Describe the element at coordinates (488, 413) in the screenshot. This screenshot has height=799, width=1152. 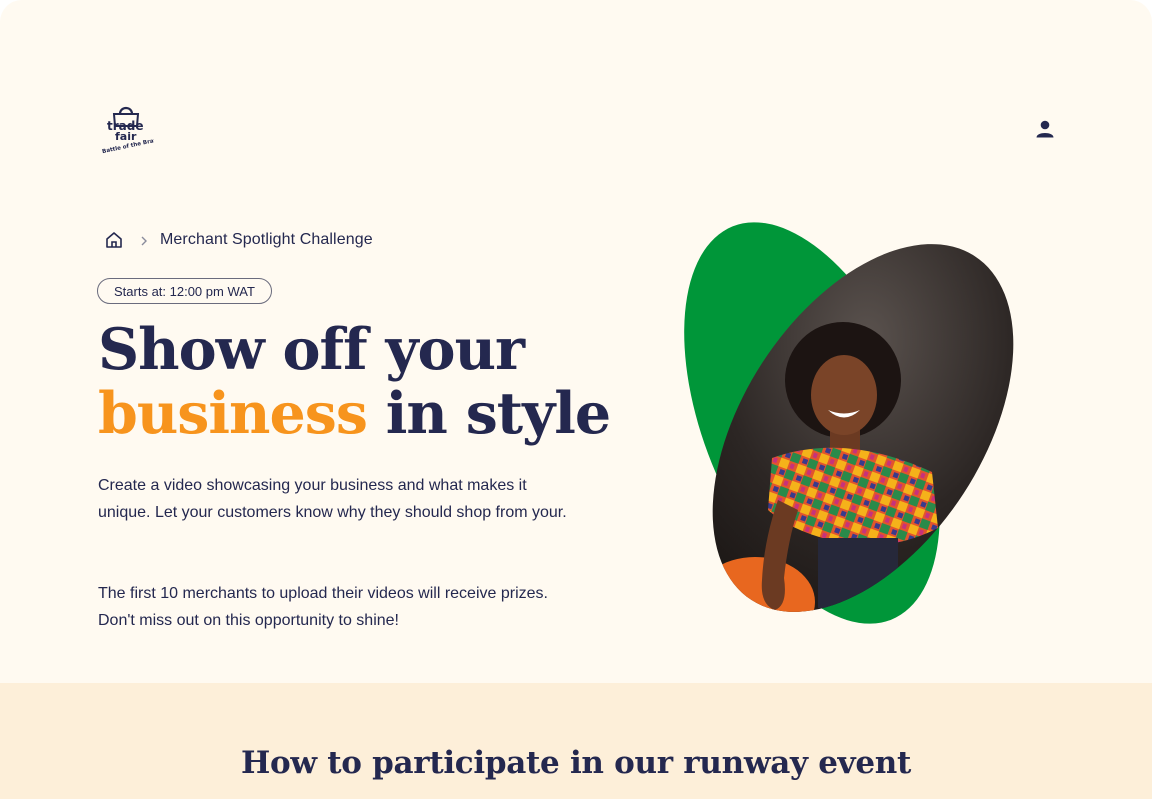
I see `headline-rest: in style` at that location.